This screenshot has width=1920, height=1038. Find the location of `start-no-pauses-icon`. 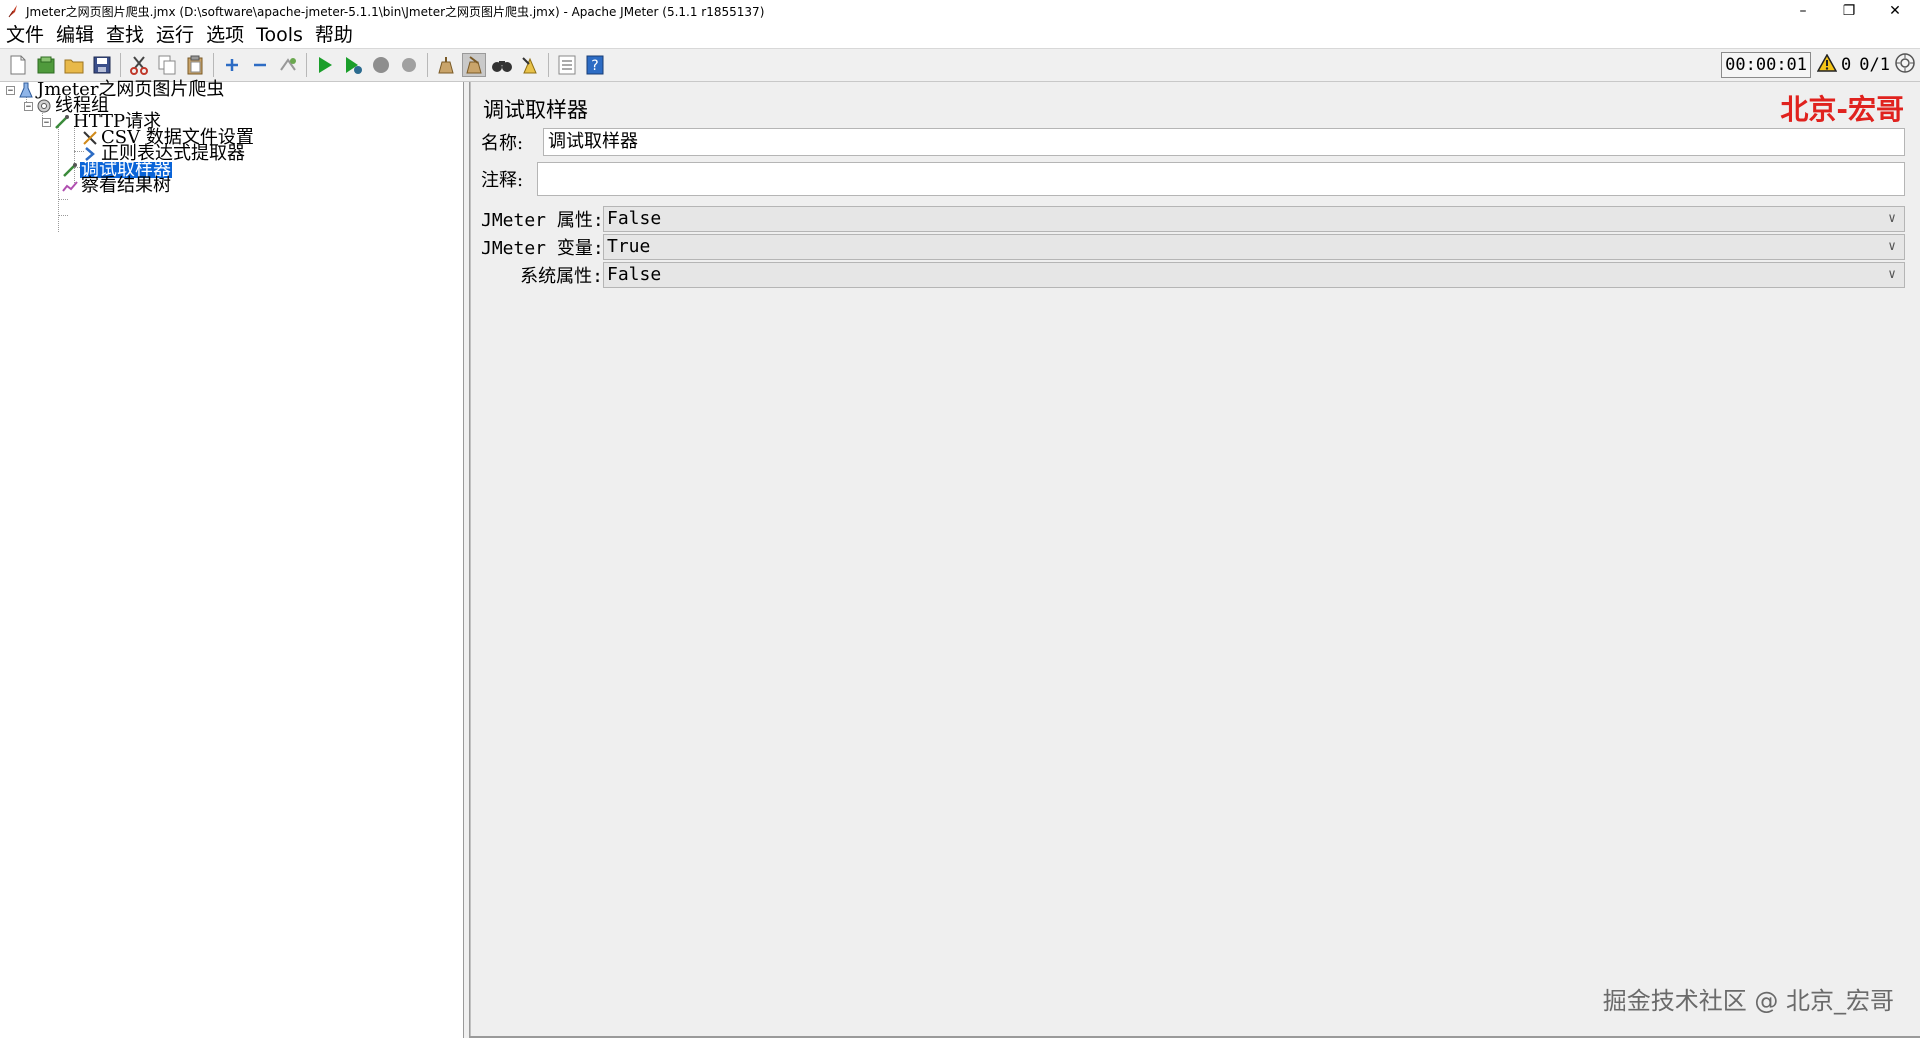

start-no-pauses-icon is located at coordinates (353, 65).